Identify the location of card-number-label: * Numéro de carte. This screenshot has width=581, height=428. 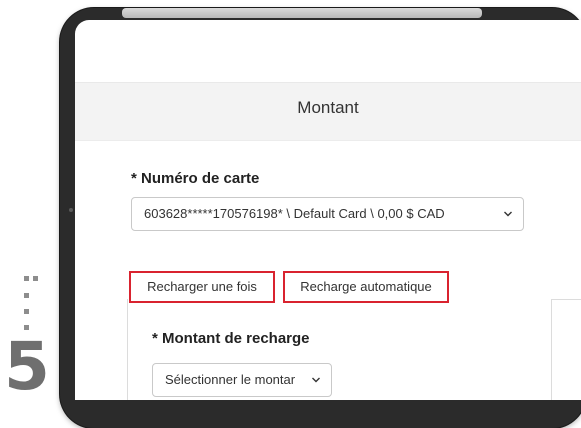
(195, 178).